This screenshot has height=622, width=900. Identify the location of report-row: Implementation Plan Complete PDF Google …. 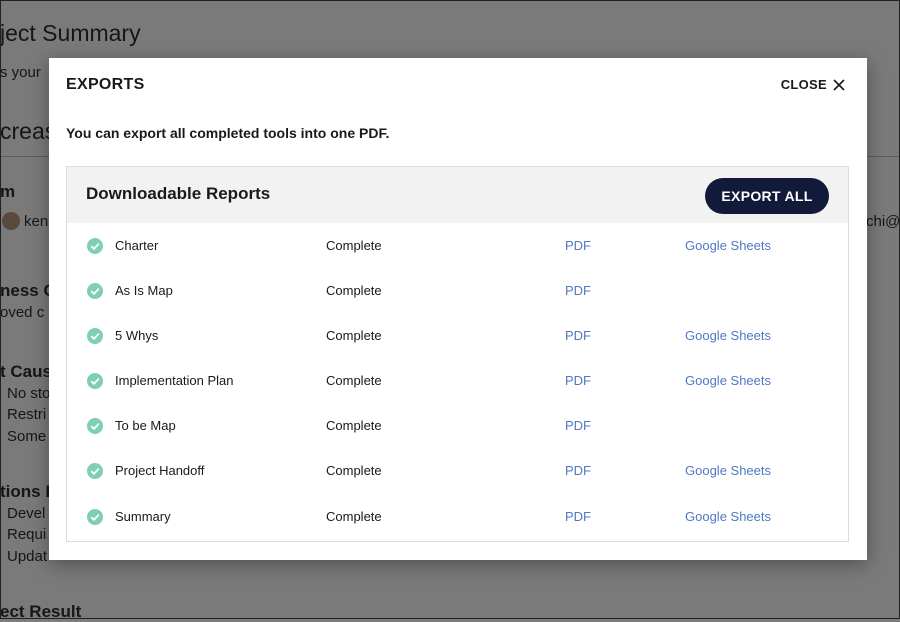
(457, 381).